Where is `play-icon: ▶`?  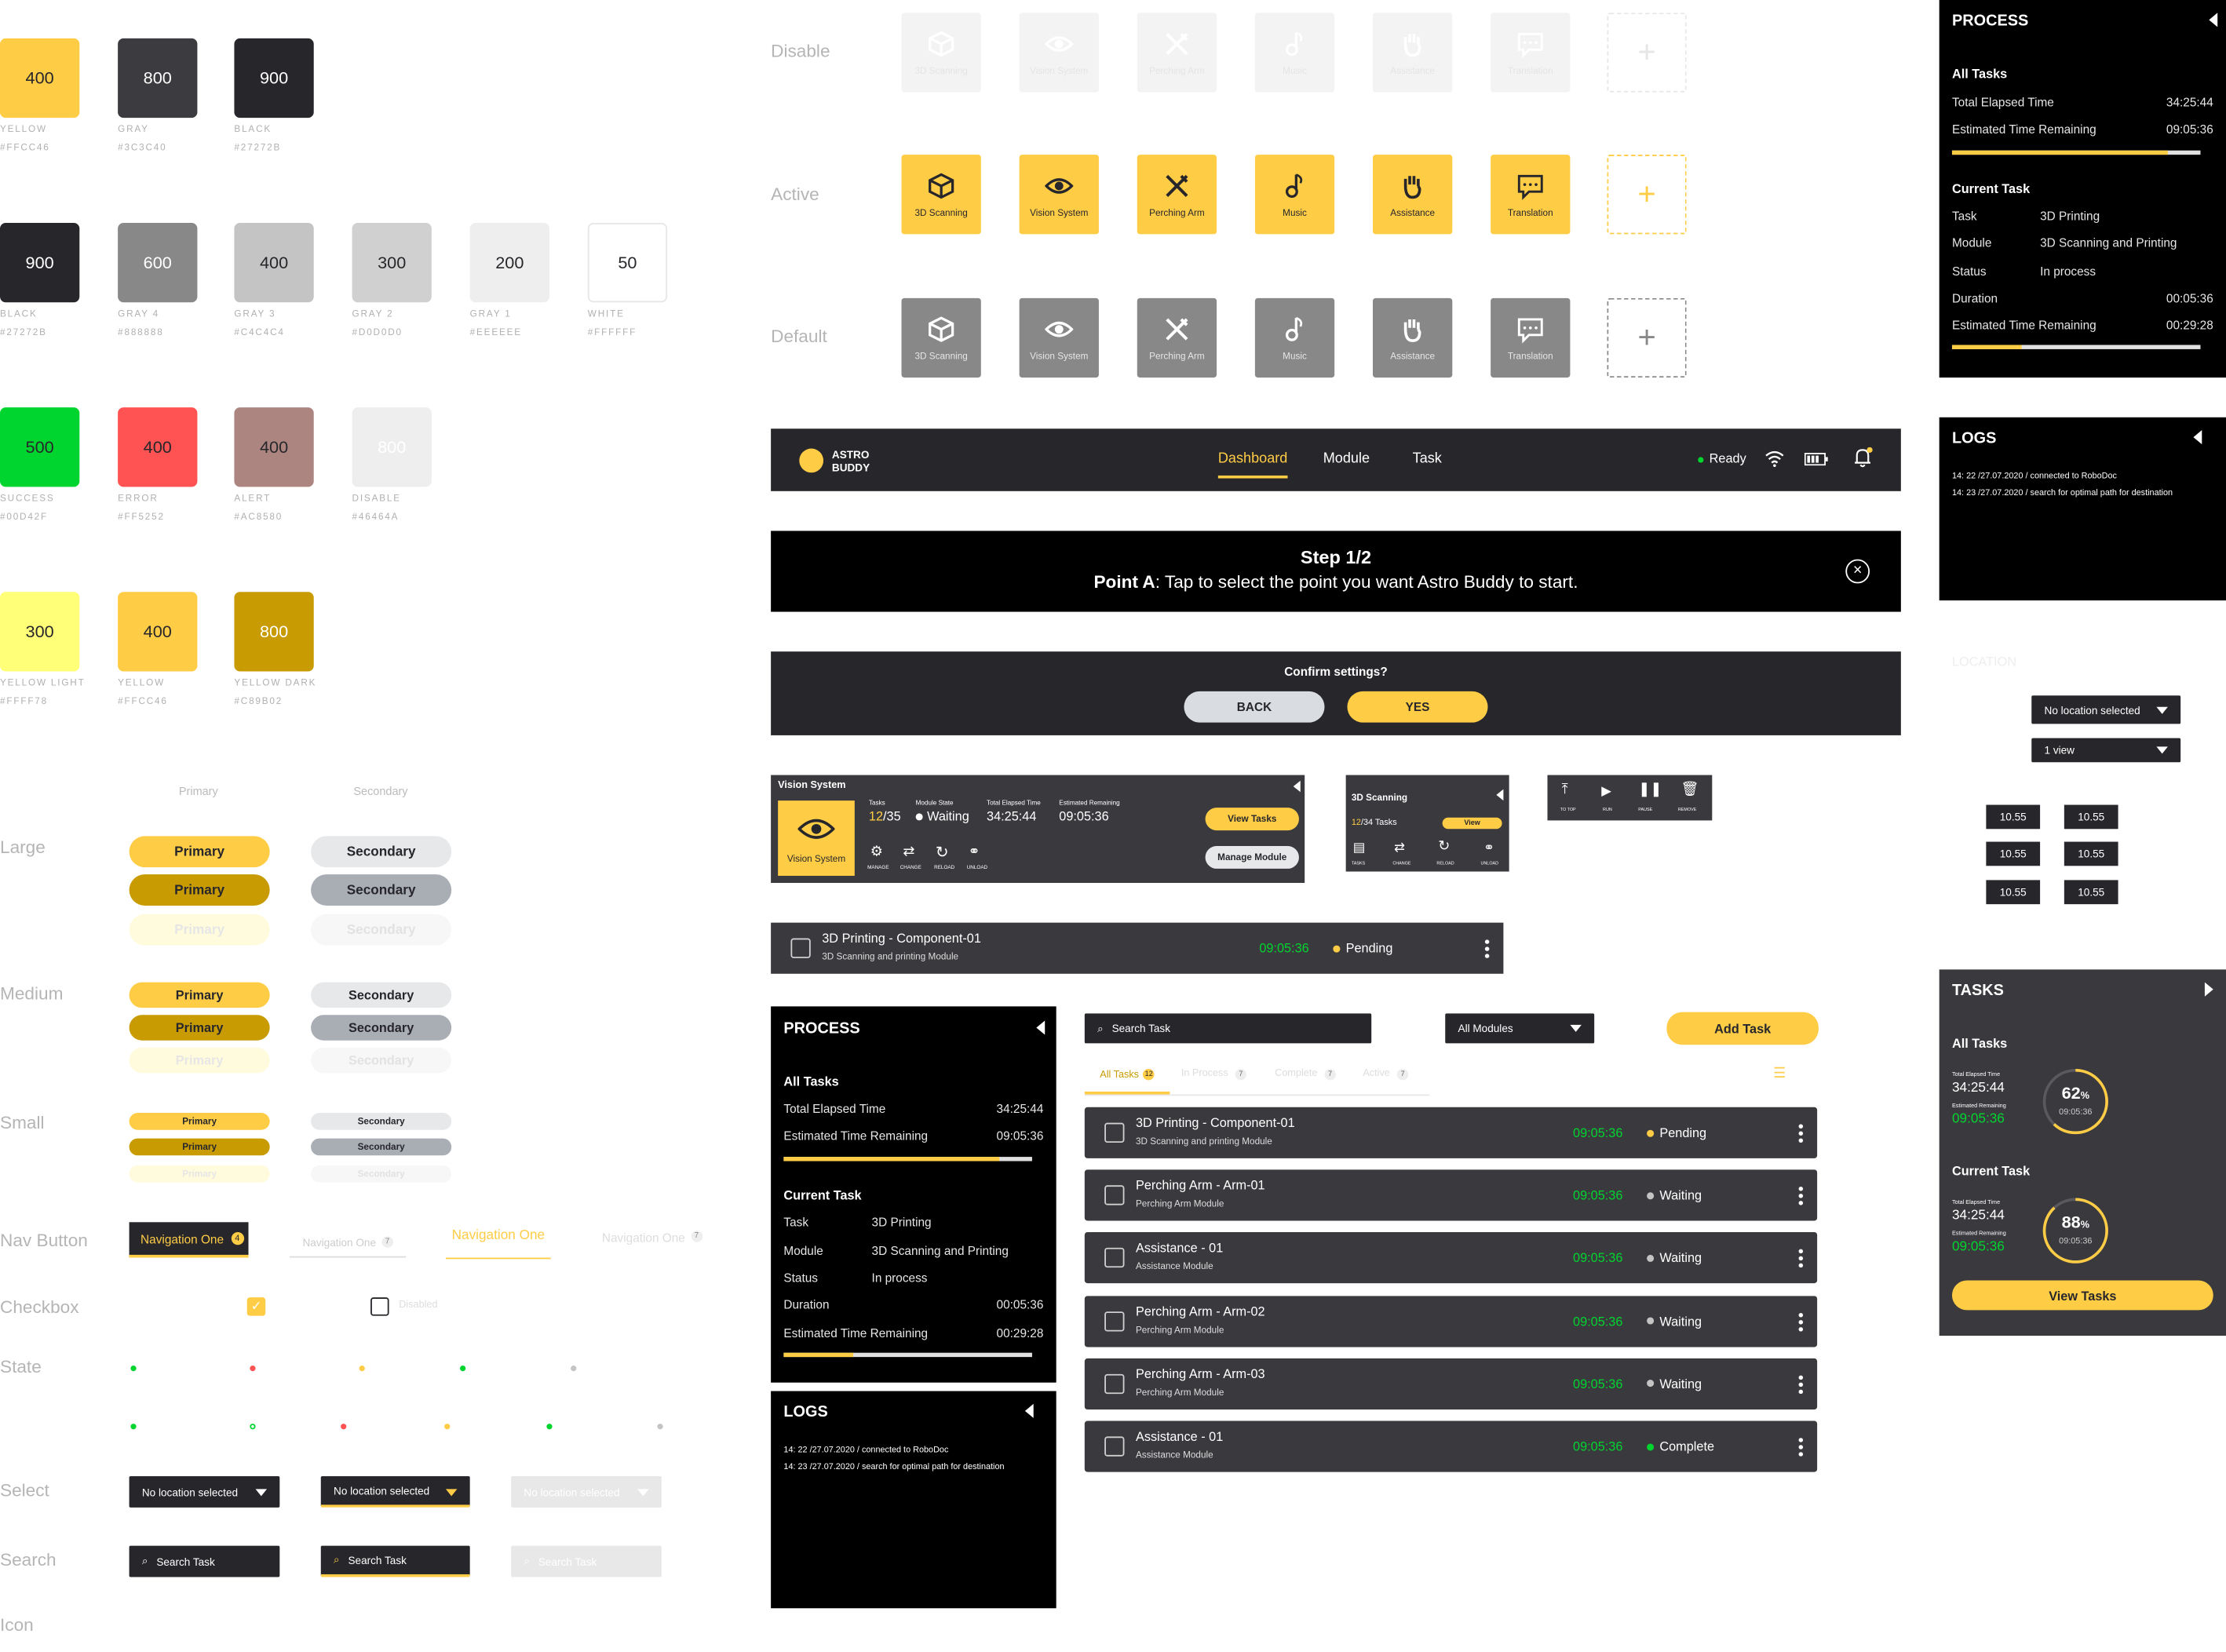
play-icon: ▶ is located at coordinates (1606, 791).